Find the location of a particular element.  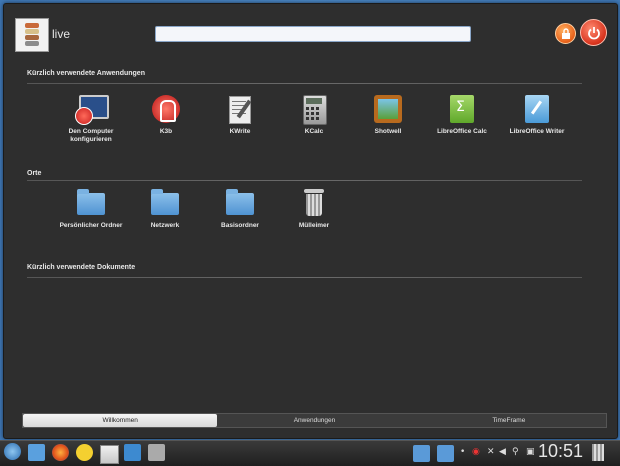

section-recent-documents: Kürzlich verwendete Dokumente is located at coordinates (81, 267).